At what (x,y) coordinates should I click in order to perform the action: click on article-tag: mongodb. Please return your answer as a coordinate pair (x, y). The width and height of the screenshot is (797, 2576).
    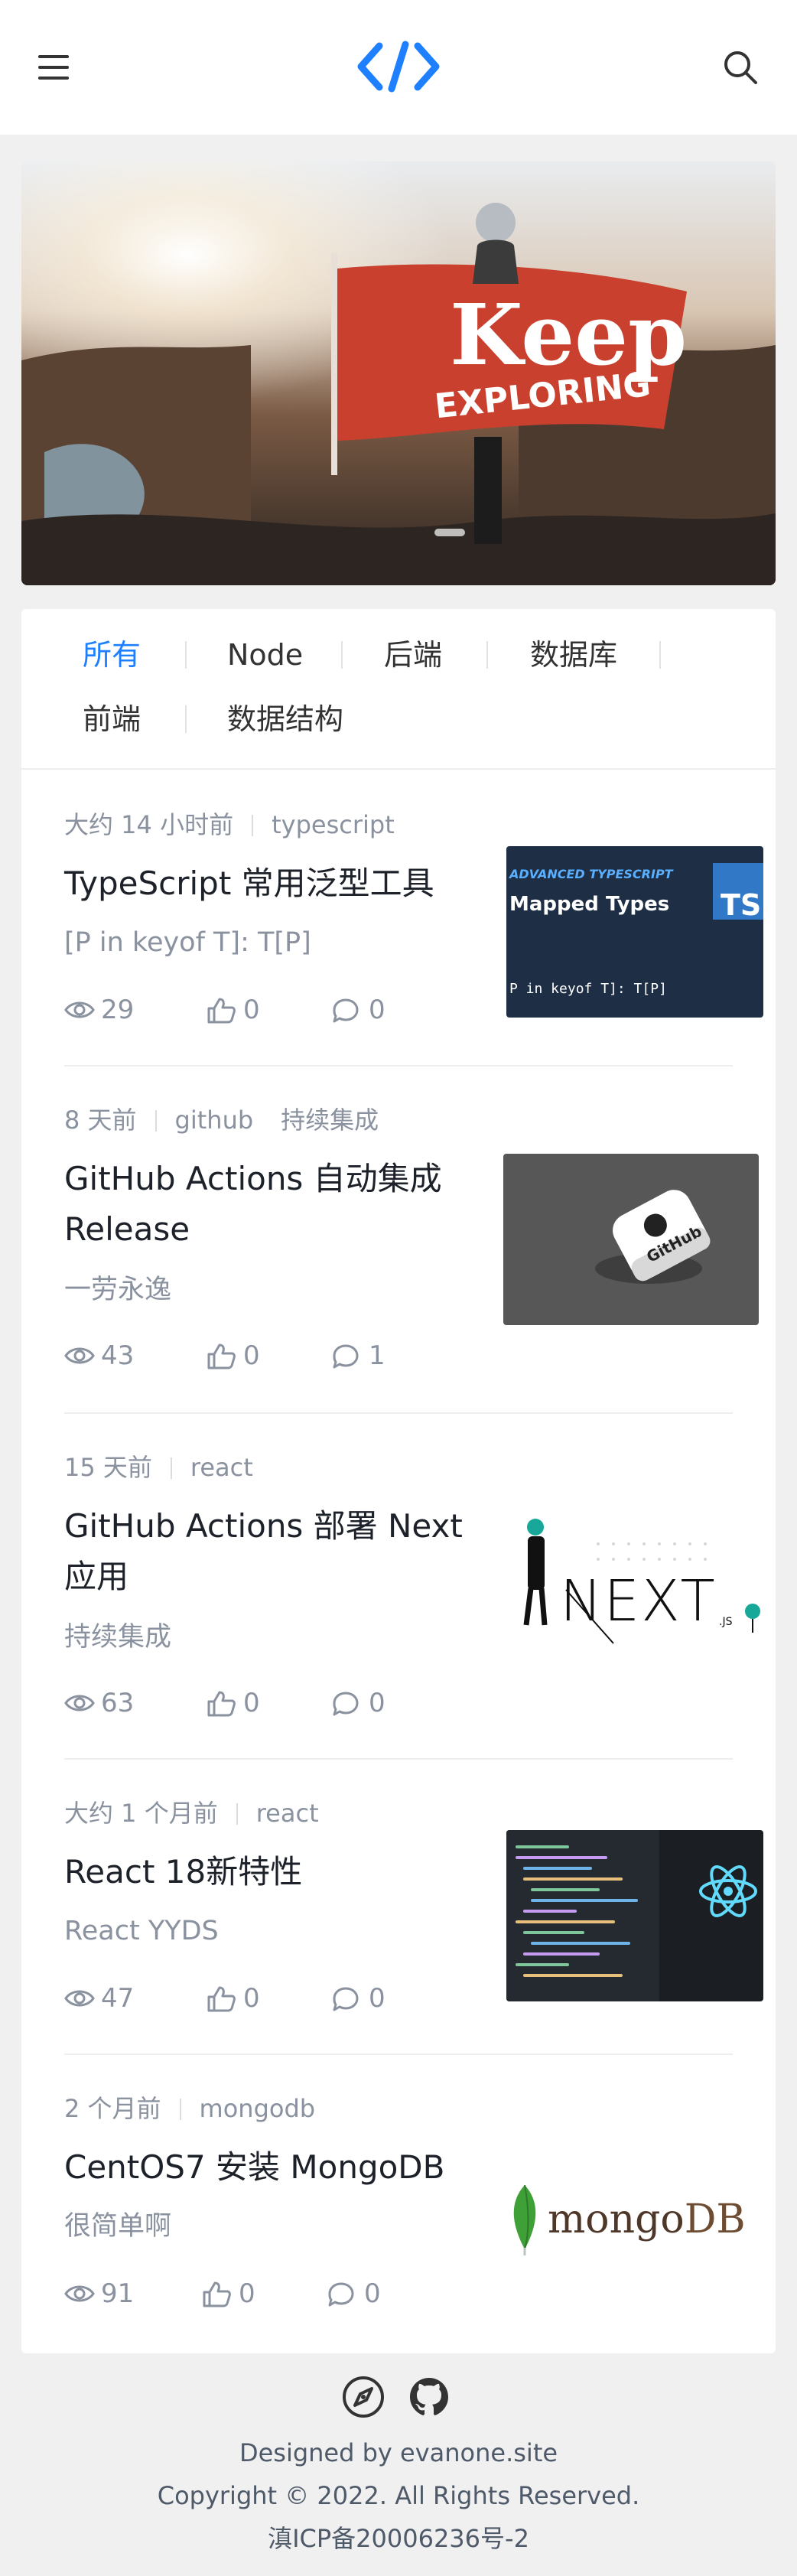
    Looking at the image, I should click on (258, 2109).